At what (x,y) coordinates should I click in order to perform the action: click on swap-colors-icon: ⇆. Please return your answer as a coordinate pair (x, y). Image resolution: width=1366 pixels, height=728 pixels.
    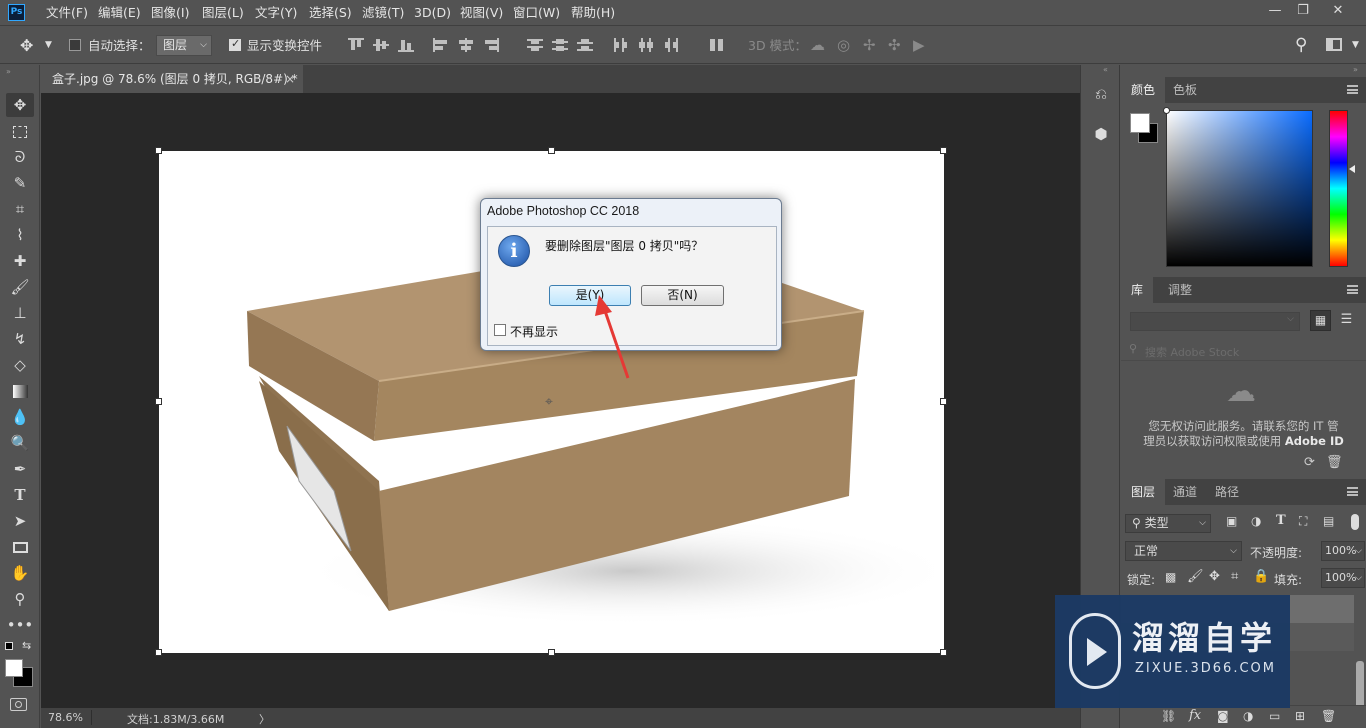
    Looking at the image, I should click on (26, 645).